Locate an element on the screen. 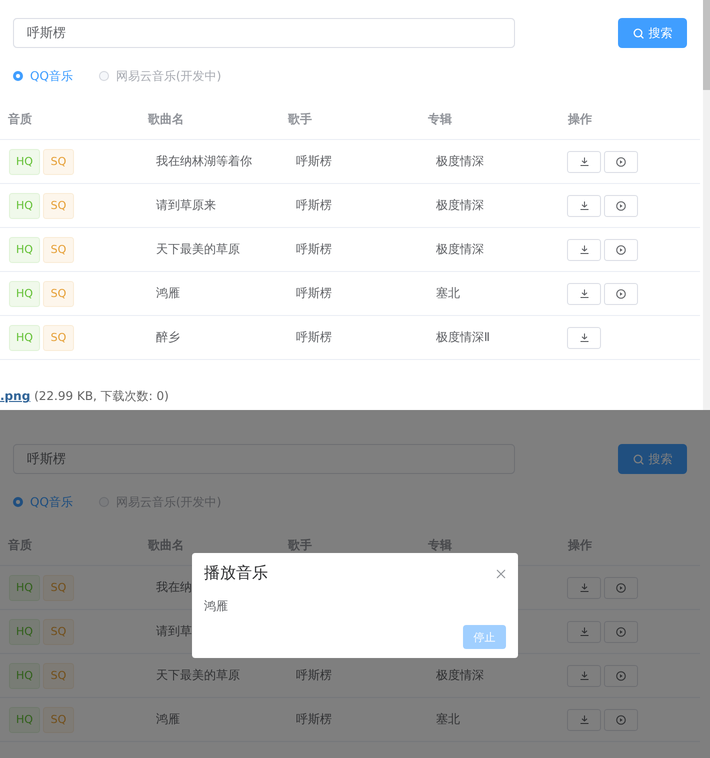  close-icon is located at coordinates (501, 573).